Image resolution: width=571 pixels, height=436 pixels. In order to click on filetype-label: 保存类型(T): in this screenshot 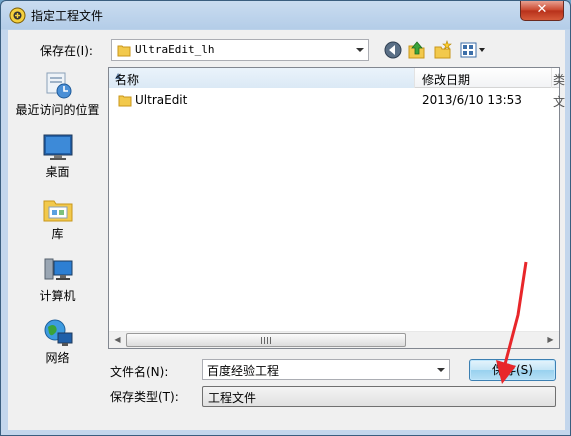, I will do `click(144, 397)`.